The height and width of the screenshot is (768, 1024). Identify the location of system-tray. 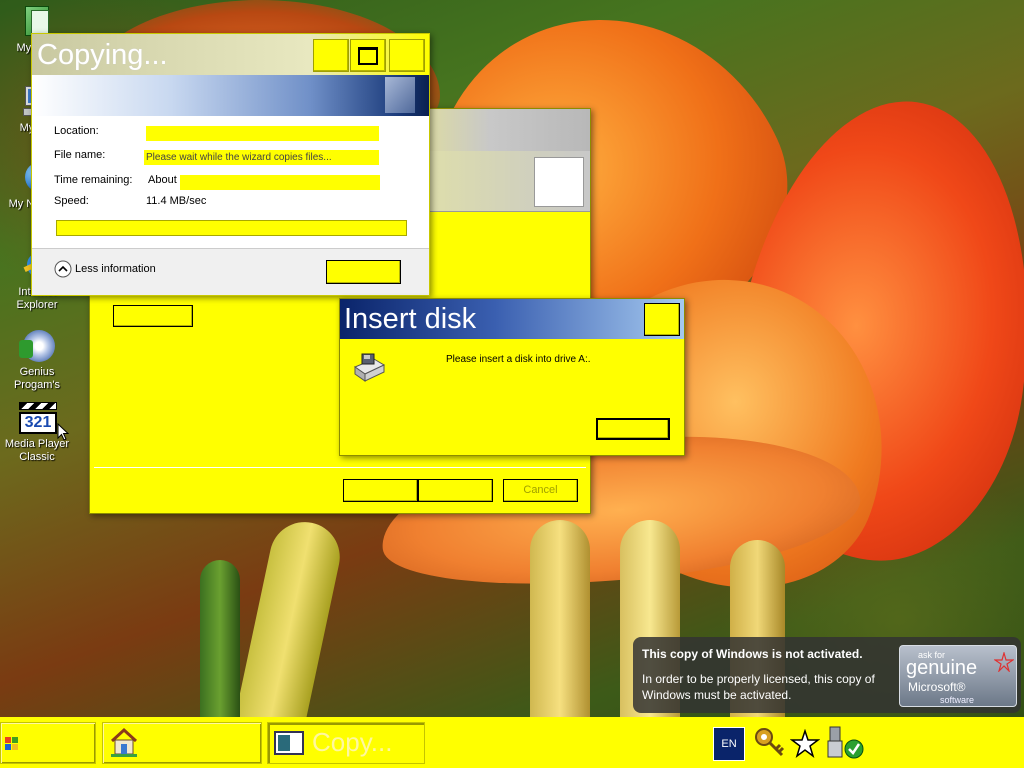
(812, 743).